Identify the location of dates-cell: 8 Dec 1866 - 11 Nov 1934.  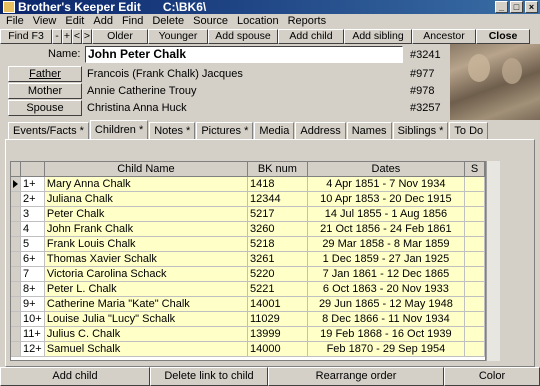
(386, 319).